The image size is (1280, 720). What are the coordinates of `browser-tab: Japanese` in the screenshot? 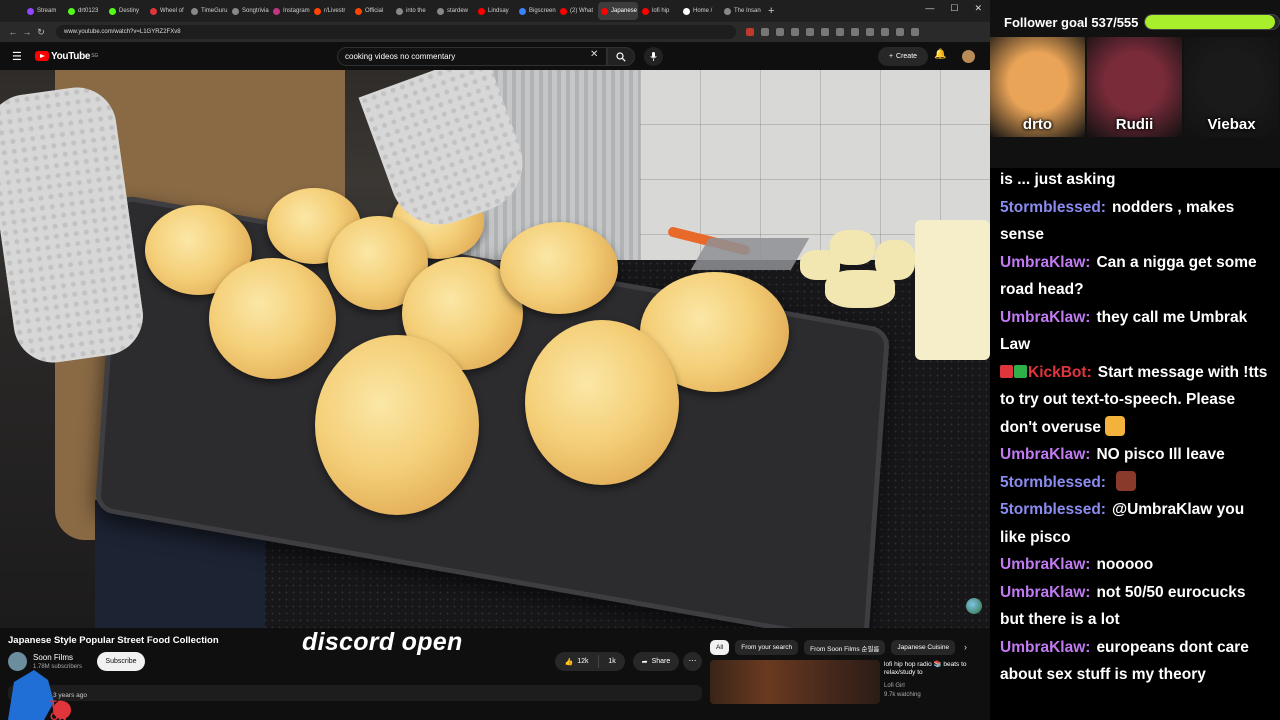 It's located at (618, 11).